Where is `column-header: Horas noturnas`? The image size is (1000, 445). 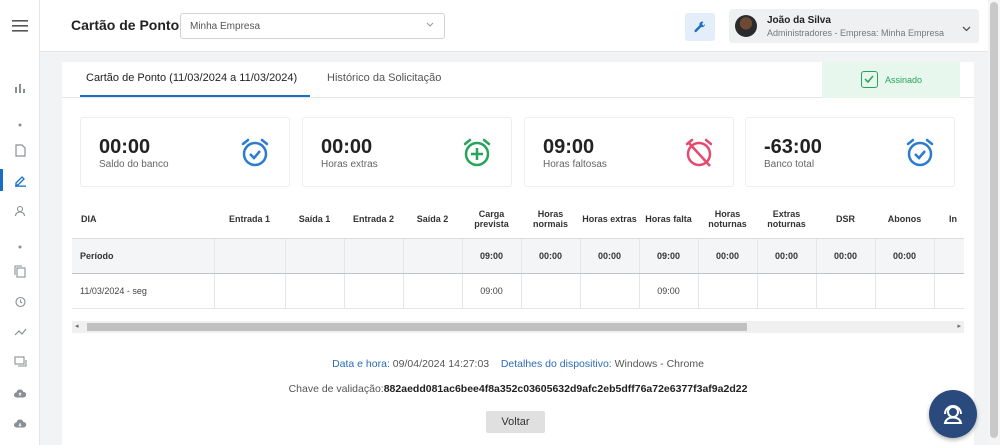
column-header: Horas noturnas is located at coordinates (727, 219).